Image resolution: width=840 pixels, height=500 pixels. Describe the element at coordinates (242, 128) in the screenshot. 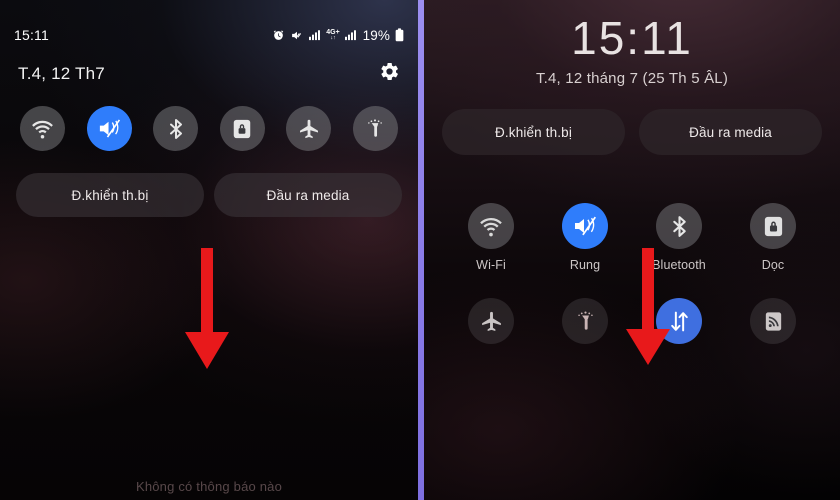

I see `quick-toggle-lock` at that location.